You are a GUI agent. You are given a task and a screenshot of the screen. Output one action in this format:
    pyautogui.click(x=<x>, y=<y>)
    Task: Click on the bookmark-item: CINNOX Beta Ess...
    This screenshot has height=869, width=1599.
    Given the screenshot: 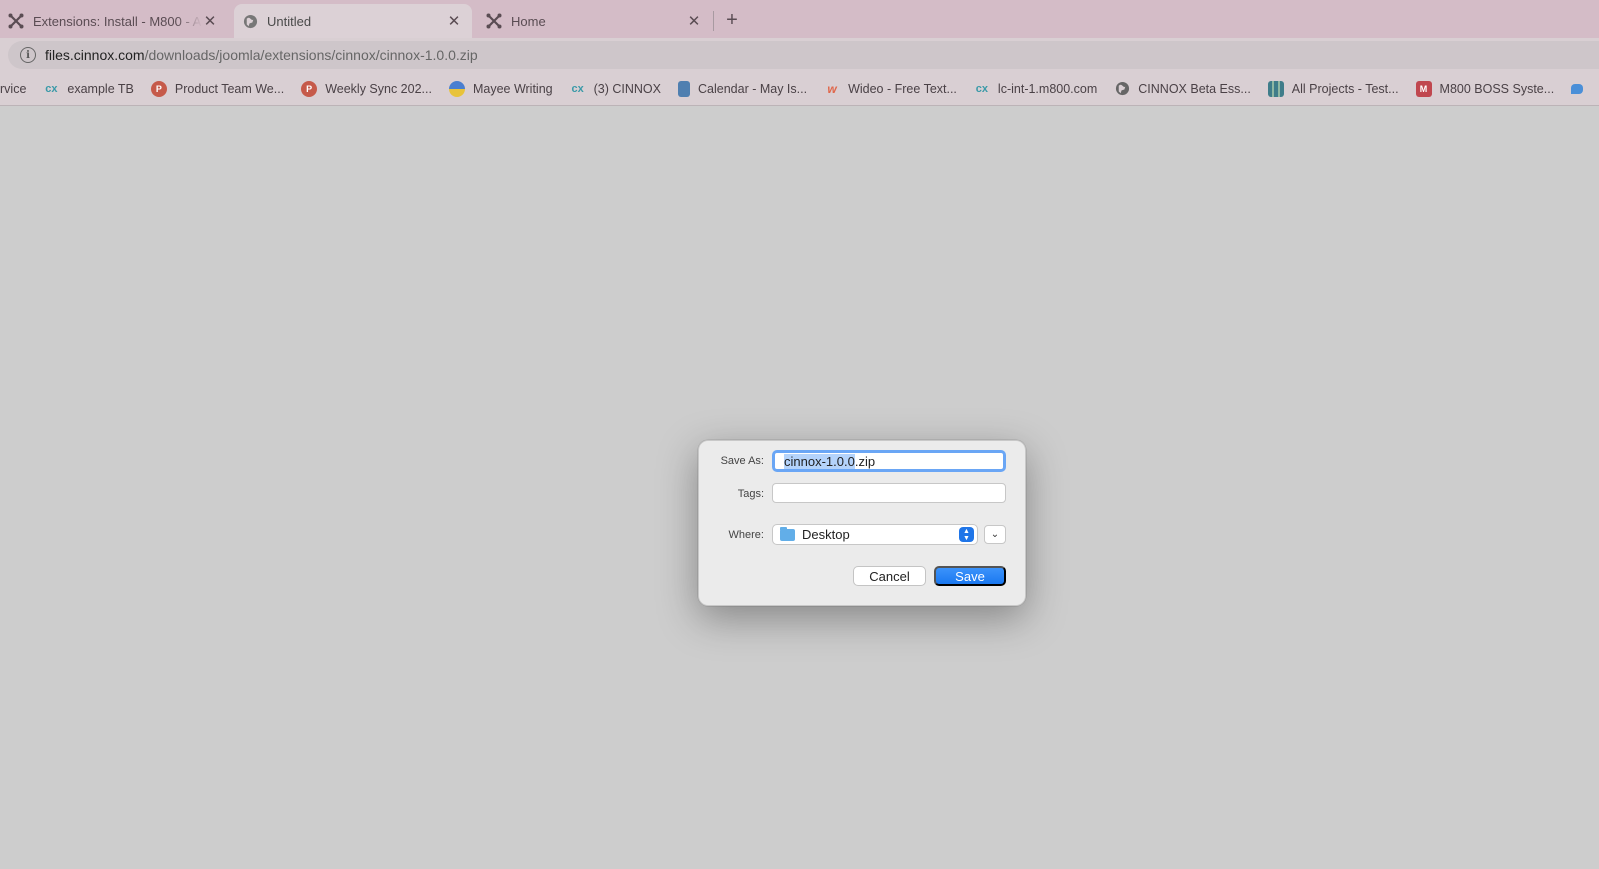 What is the action you would take?
    pyautogui.click(x=1182, y=89)
    